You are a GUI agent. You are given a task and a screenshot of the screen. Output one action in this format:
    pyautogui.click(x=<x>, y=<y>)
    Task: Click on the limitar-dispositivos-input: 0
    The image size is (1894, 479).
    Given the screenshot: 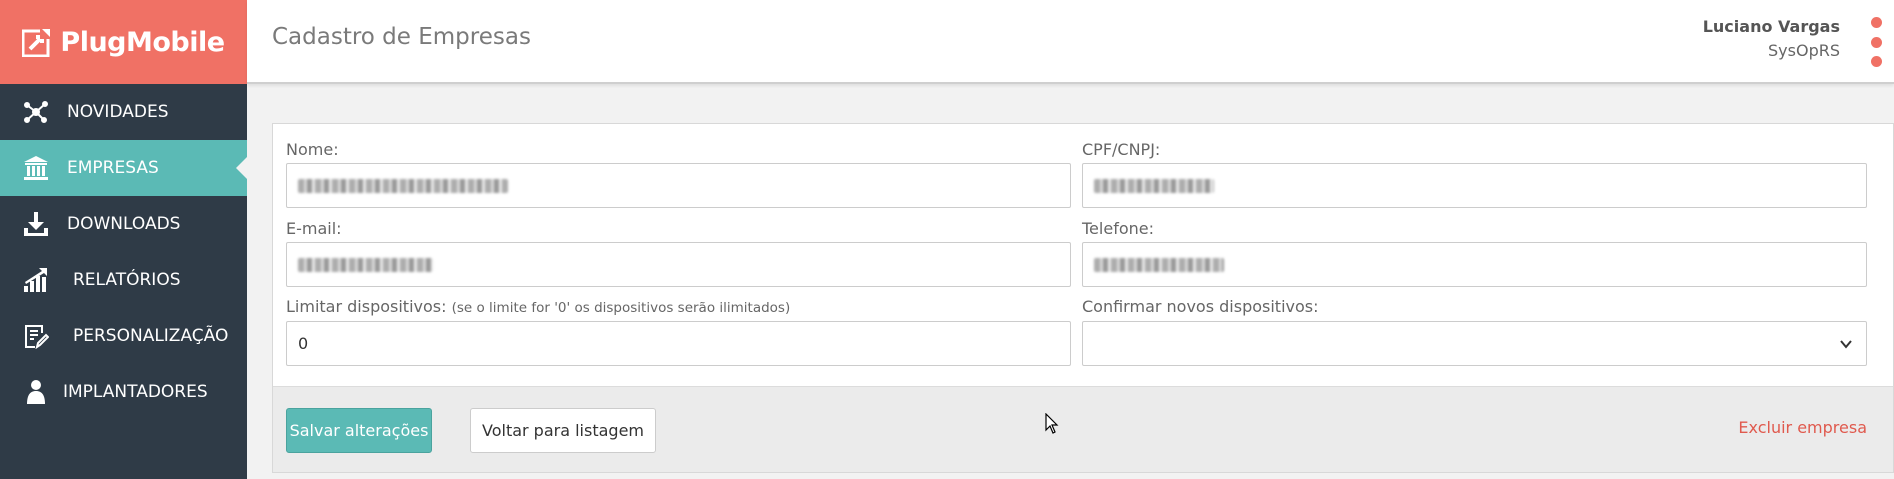 What is the action you would take?
    pyautogui.click(x=678, y=343)
    